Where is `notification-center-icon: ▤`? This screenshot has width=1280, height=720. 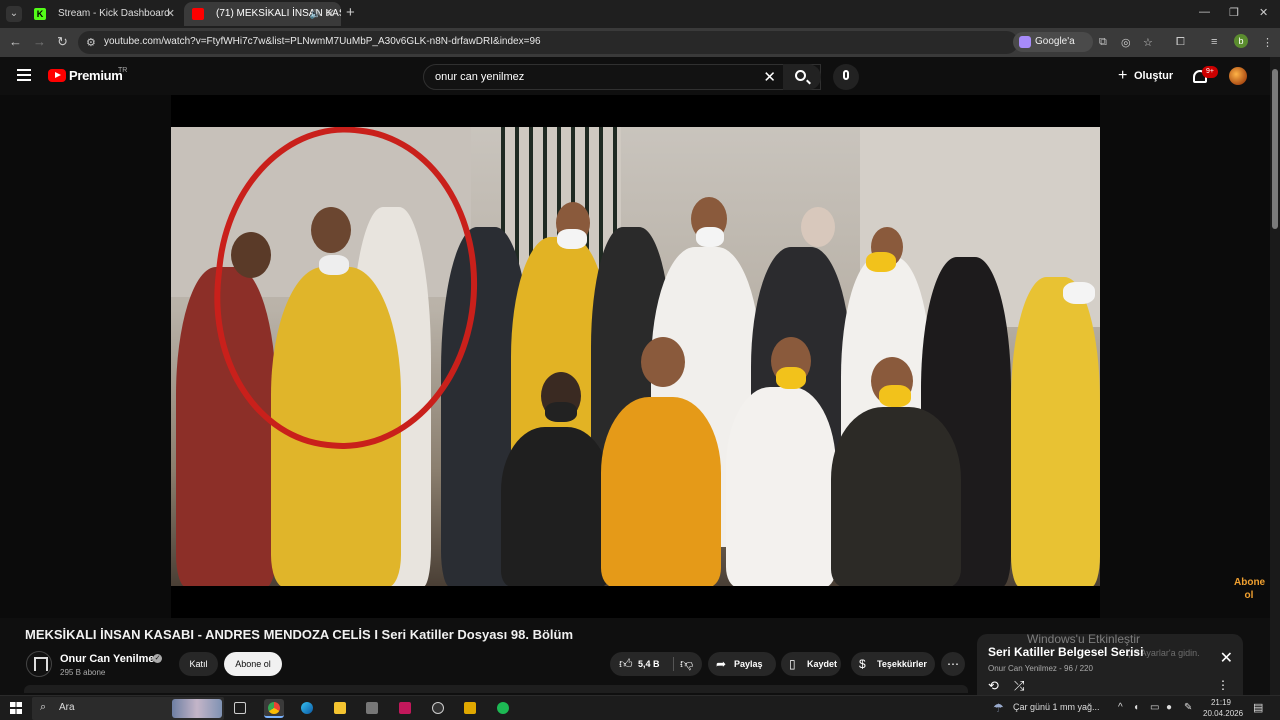 notification-center-icon: ▤ is located at coordinates (1258, 707).